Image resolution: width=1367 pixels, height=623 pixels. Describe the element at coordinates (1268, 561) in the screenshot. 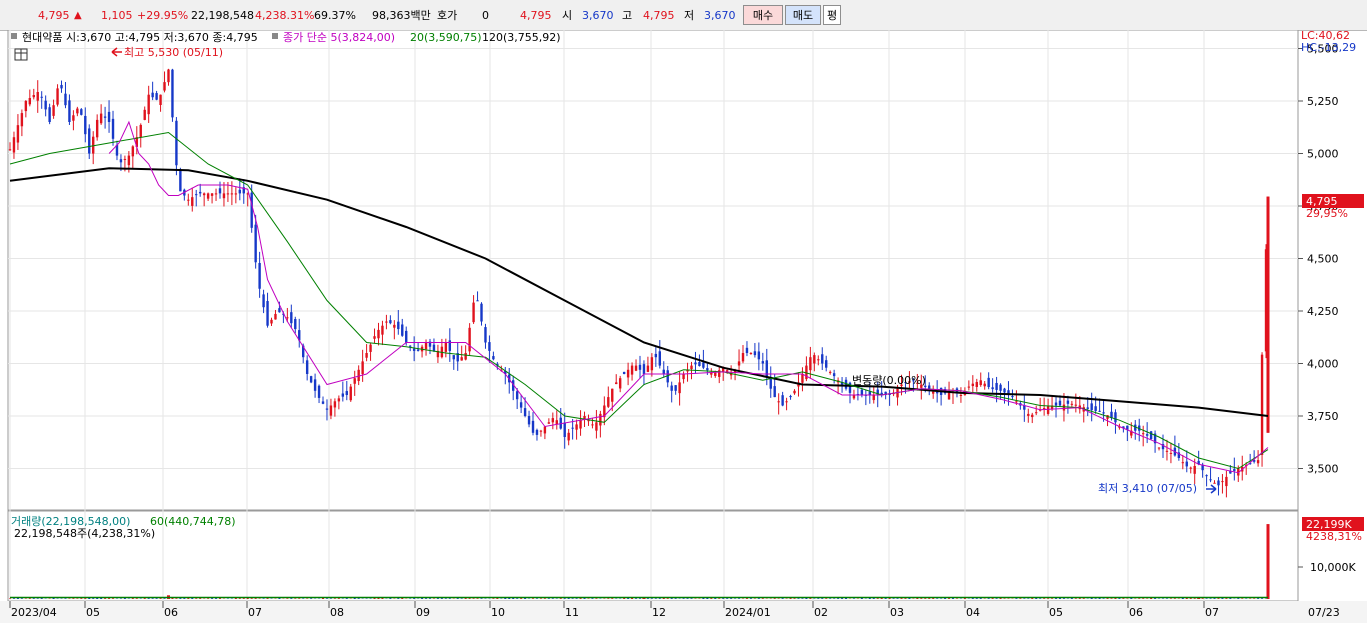

I see `volume-spike-bar` at that location.